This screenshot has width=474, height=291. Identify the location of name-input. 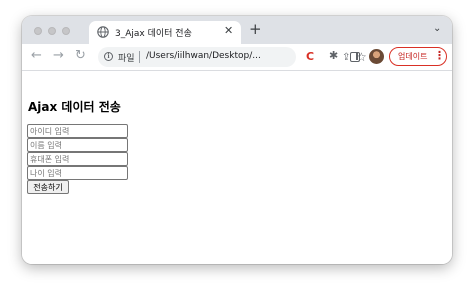
(77, 145).